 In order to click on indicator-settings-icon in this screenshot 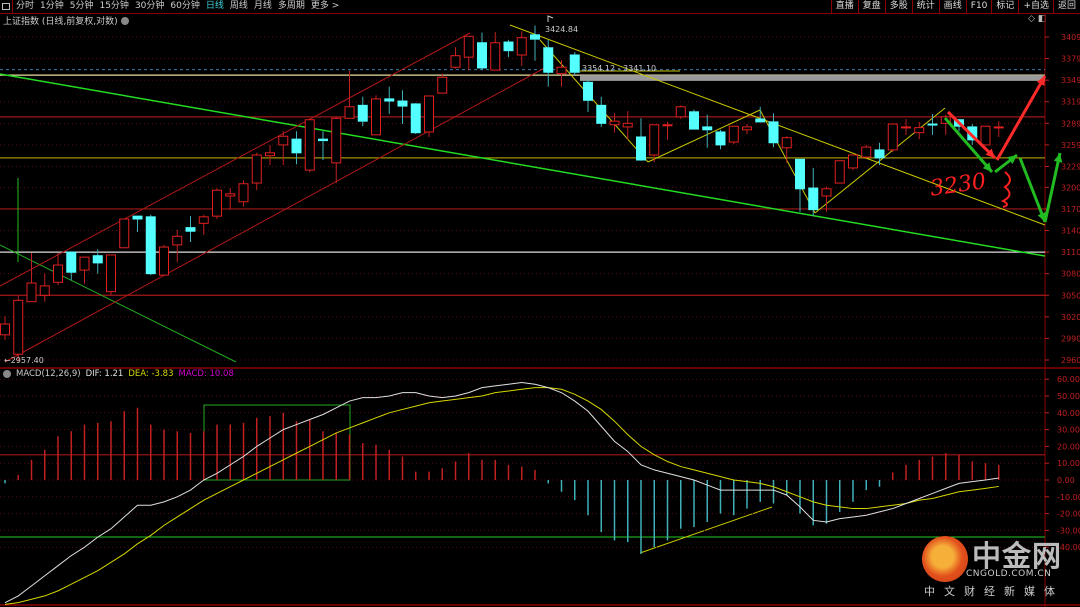, I will do `click(7, 374)`.